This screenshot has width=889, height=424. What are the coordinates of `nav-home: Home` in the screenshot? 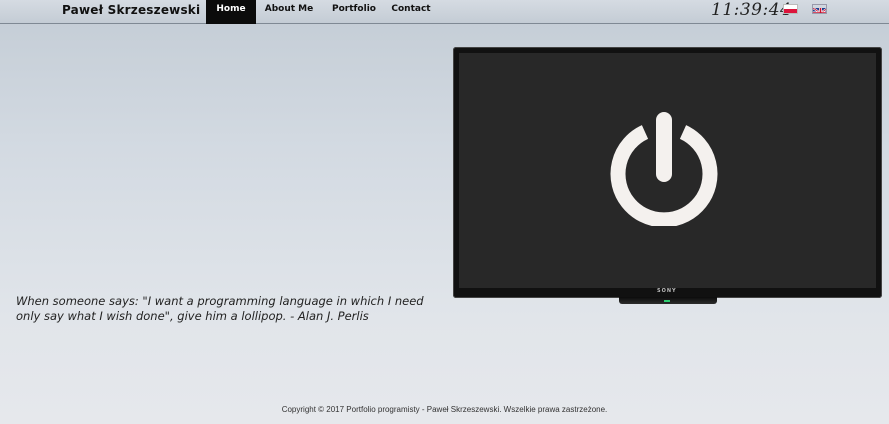 It's located at (231, 12).